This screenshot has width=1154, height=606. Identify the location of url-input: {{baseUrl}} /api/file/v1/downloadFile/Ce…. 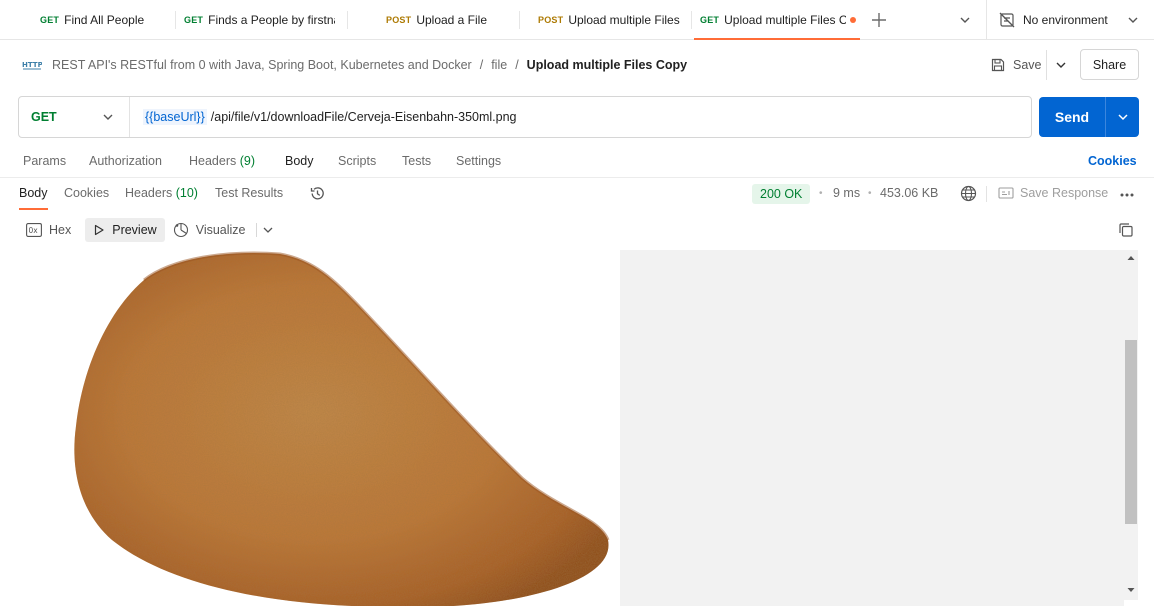
(330, 117).